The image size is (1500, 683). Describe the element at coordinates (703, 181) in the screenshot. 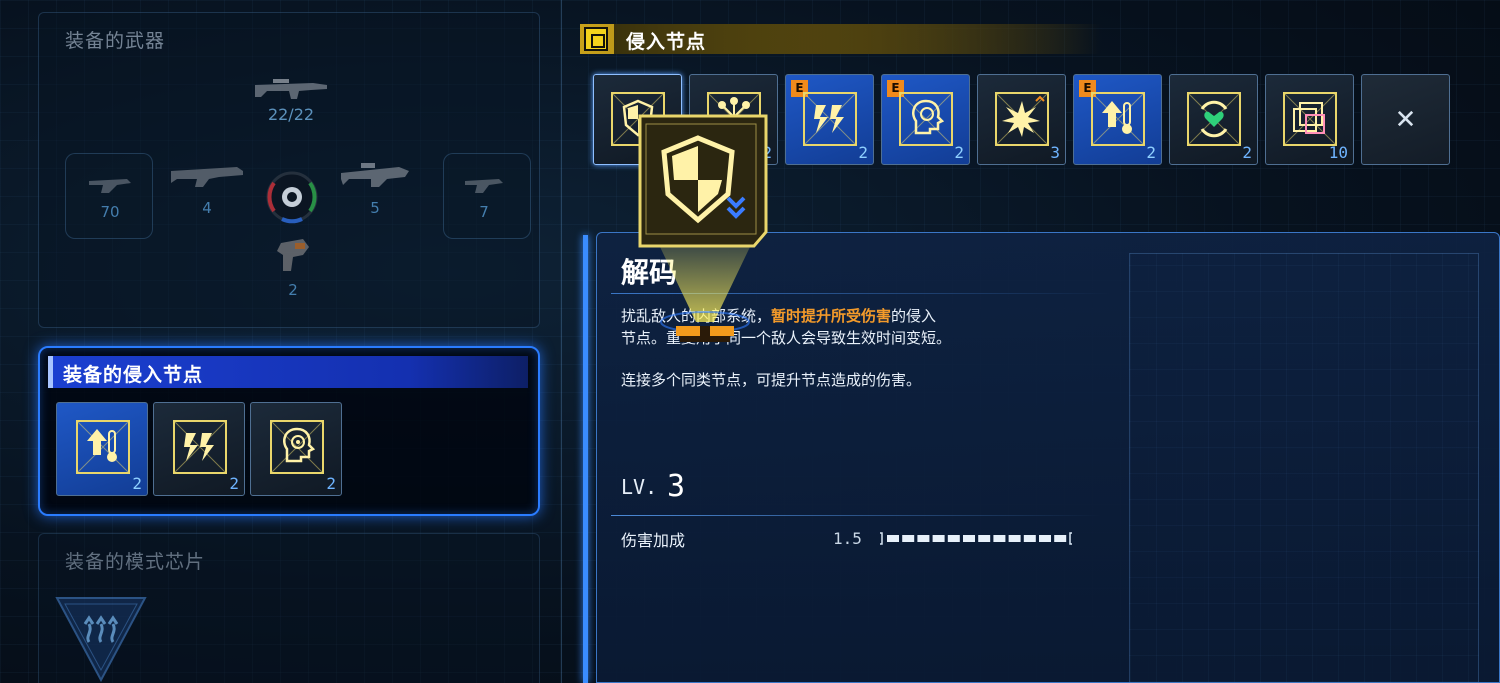

I see `hologram-shield-card` at that location.